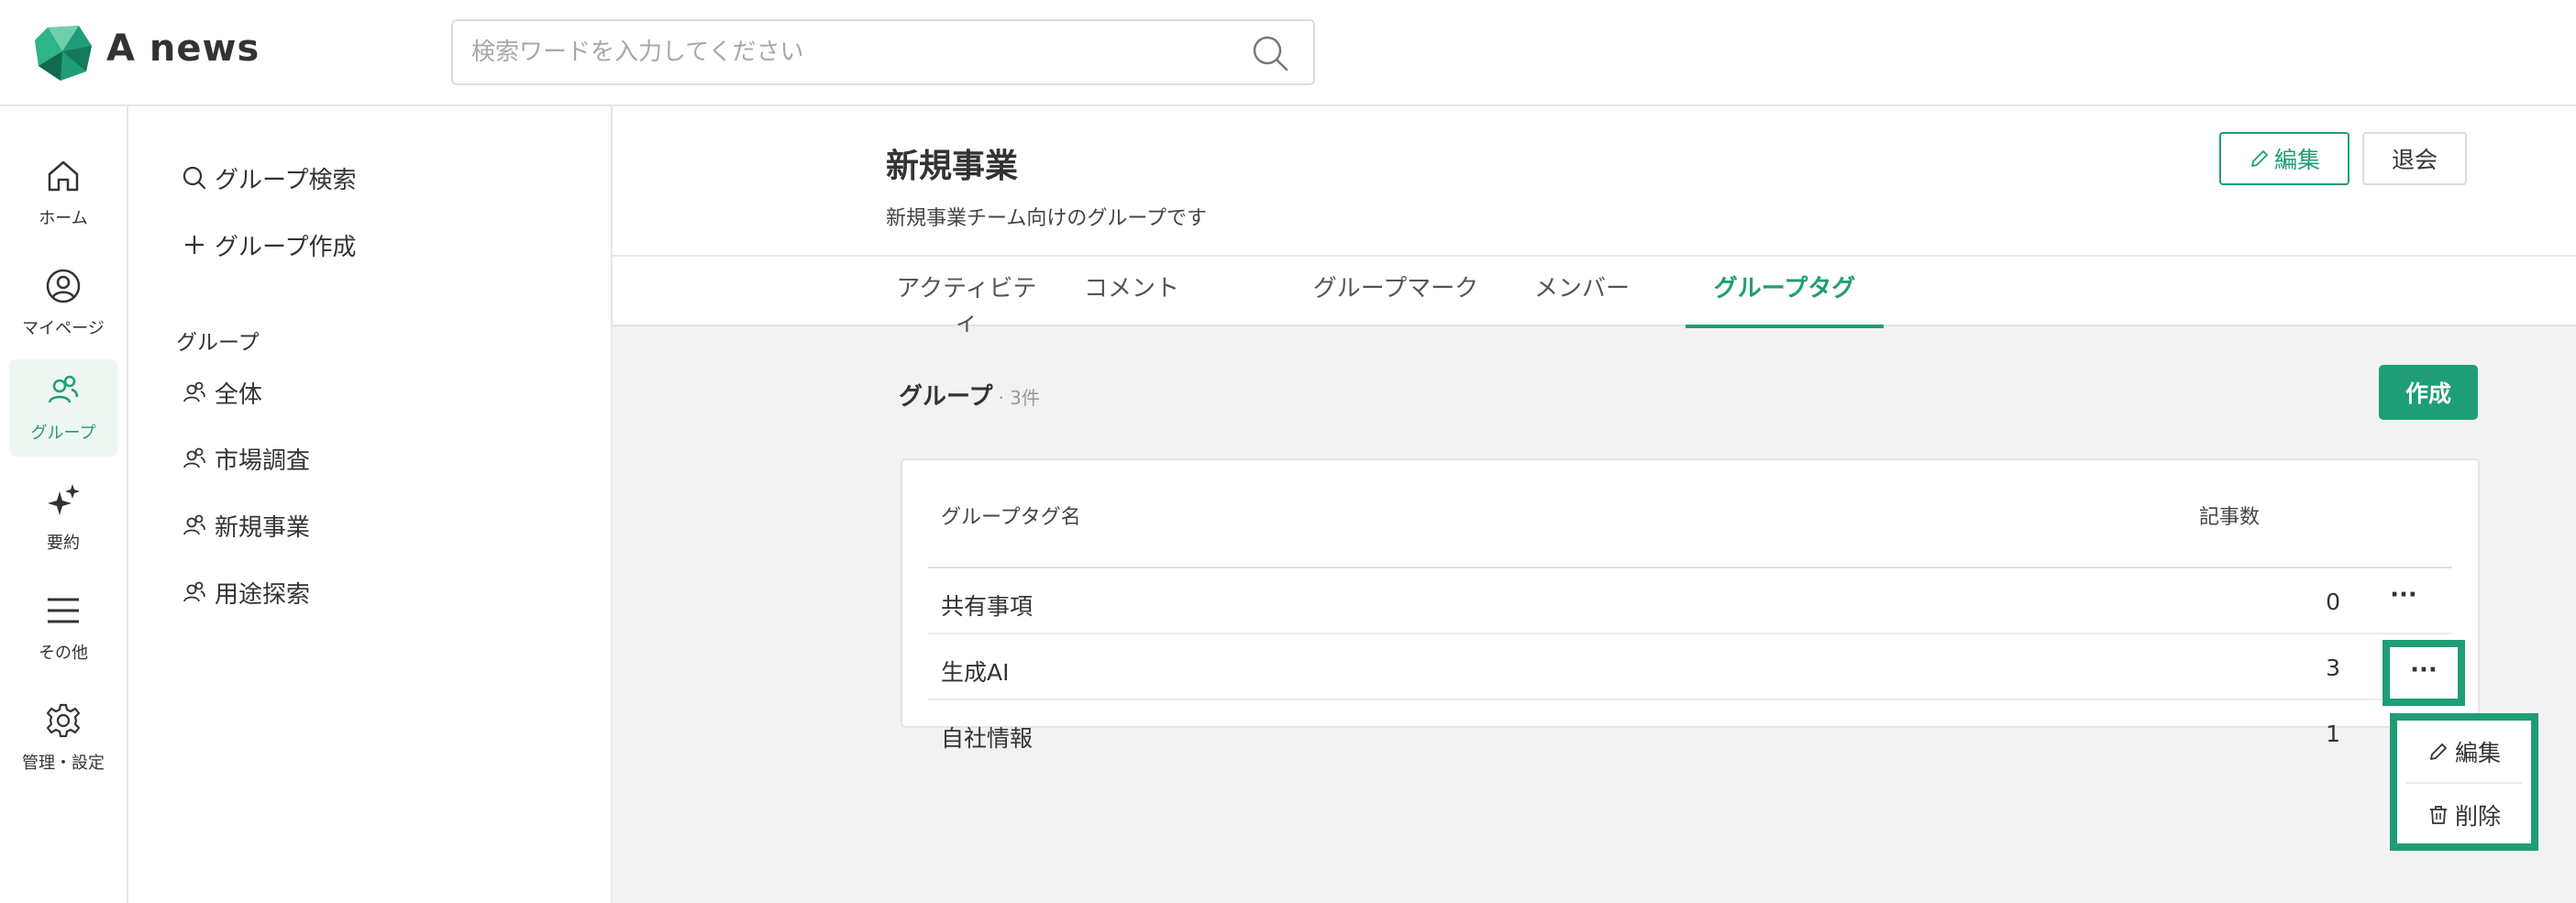  I want to click on tab-group-tag: グループタグ, so click(1785, 299).